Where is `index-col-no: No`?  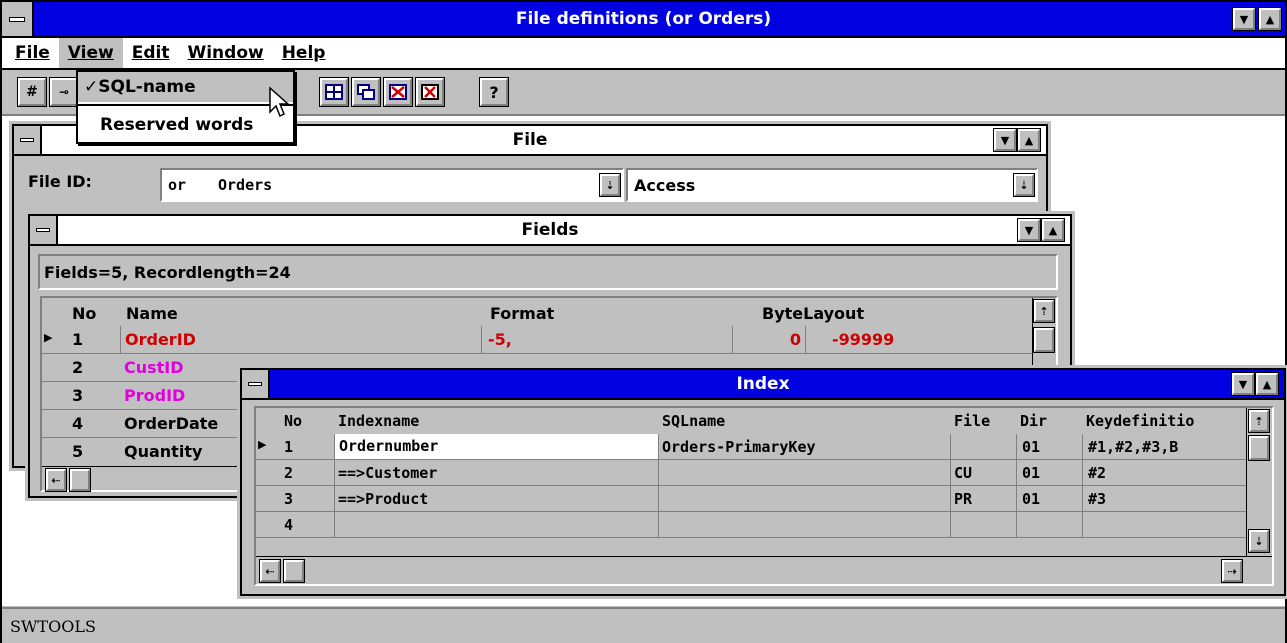
index-col-no: No is located at coordinates (293, 421).